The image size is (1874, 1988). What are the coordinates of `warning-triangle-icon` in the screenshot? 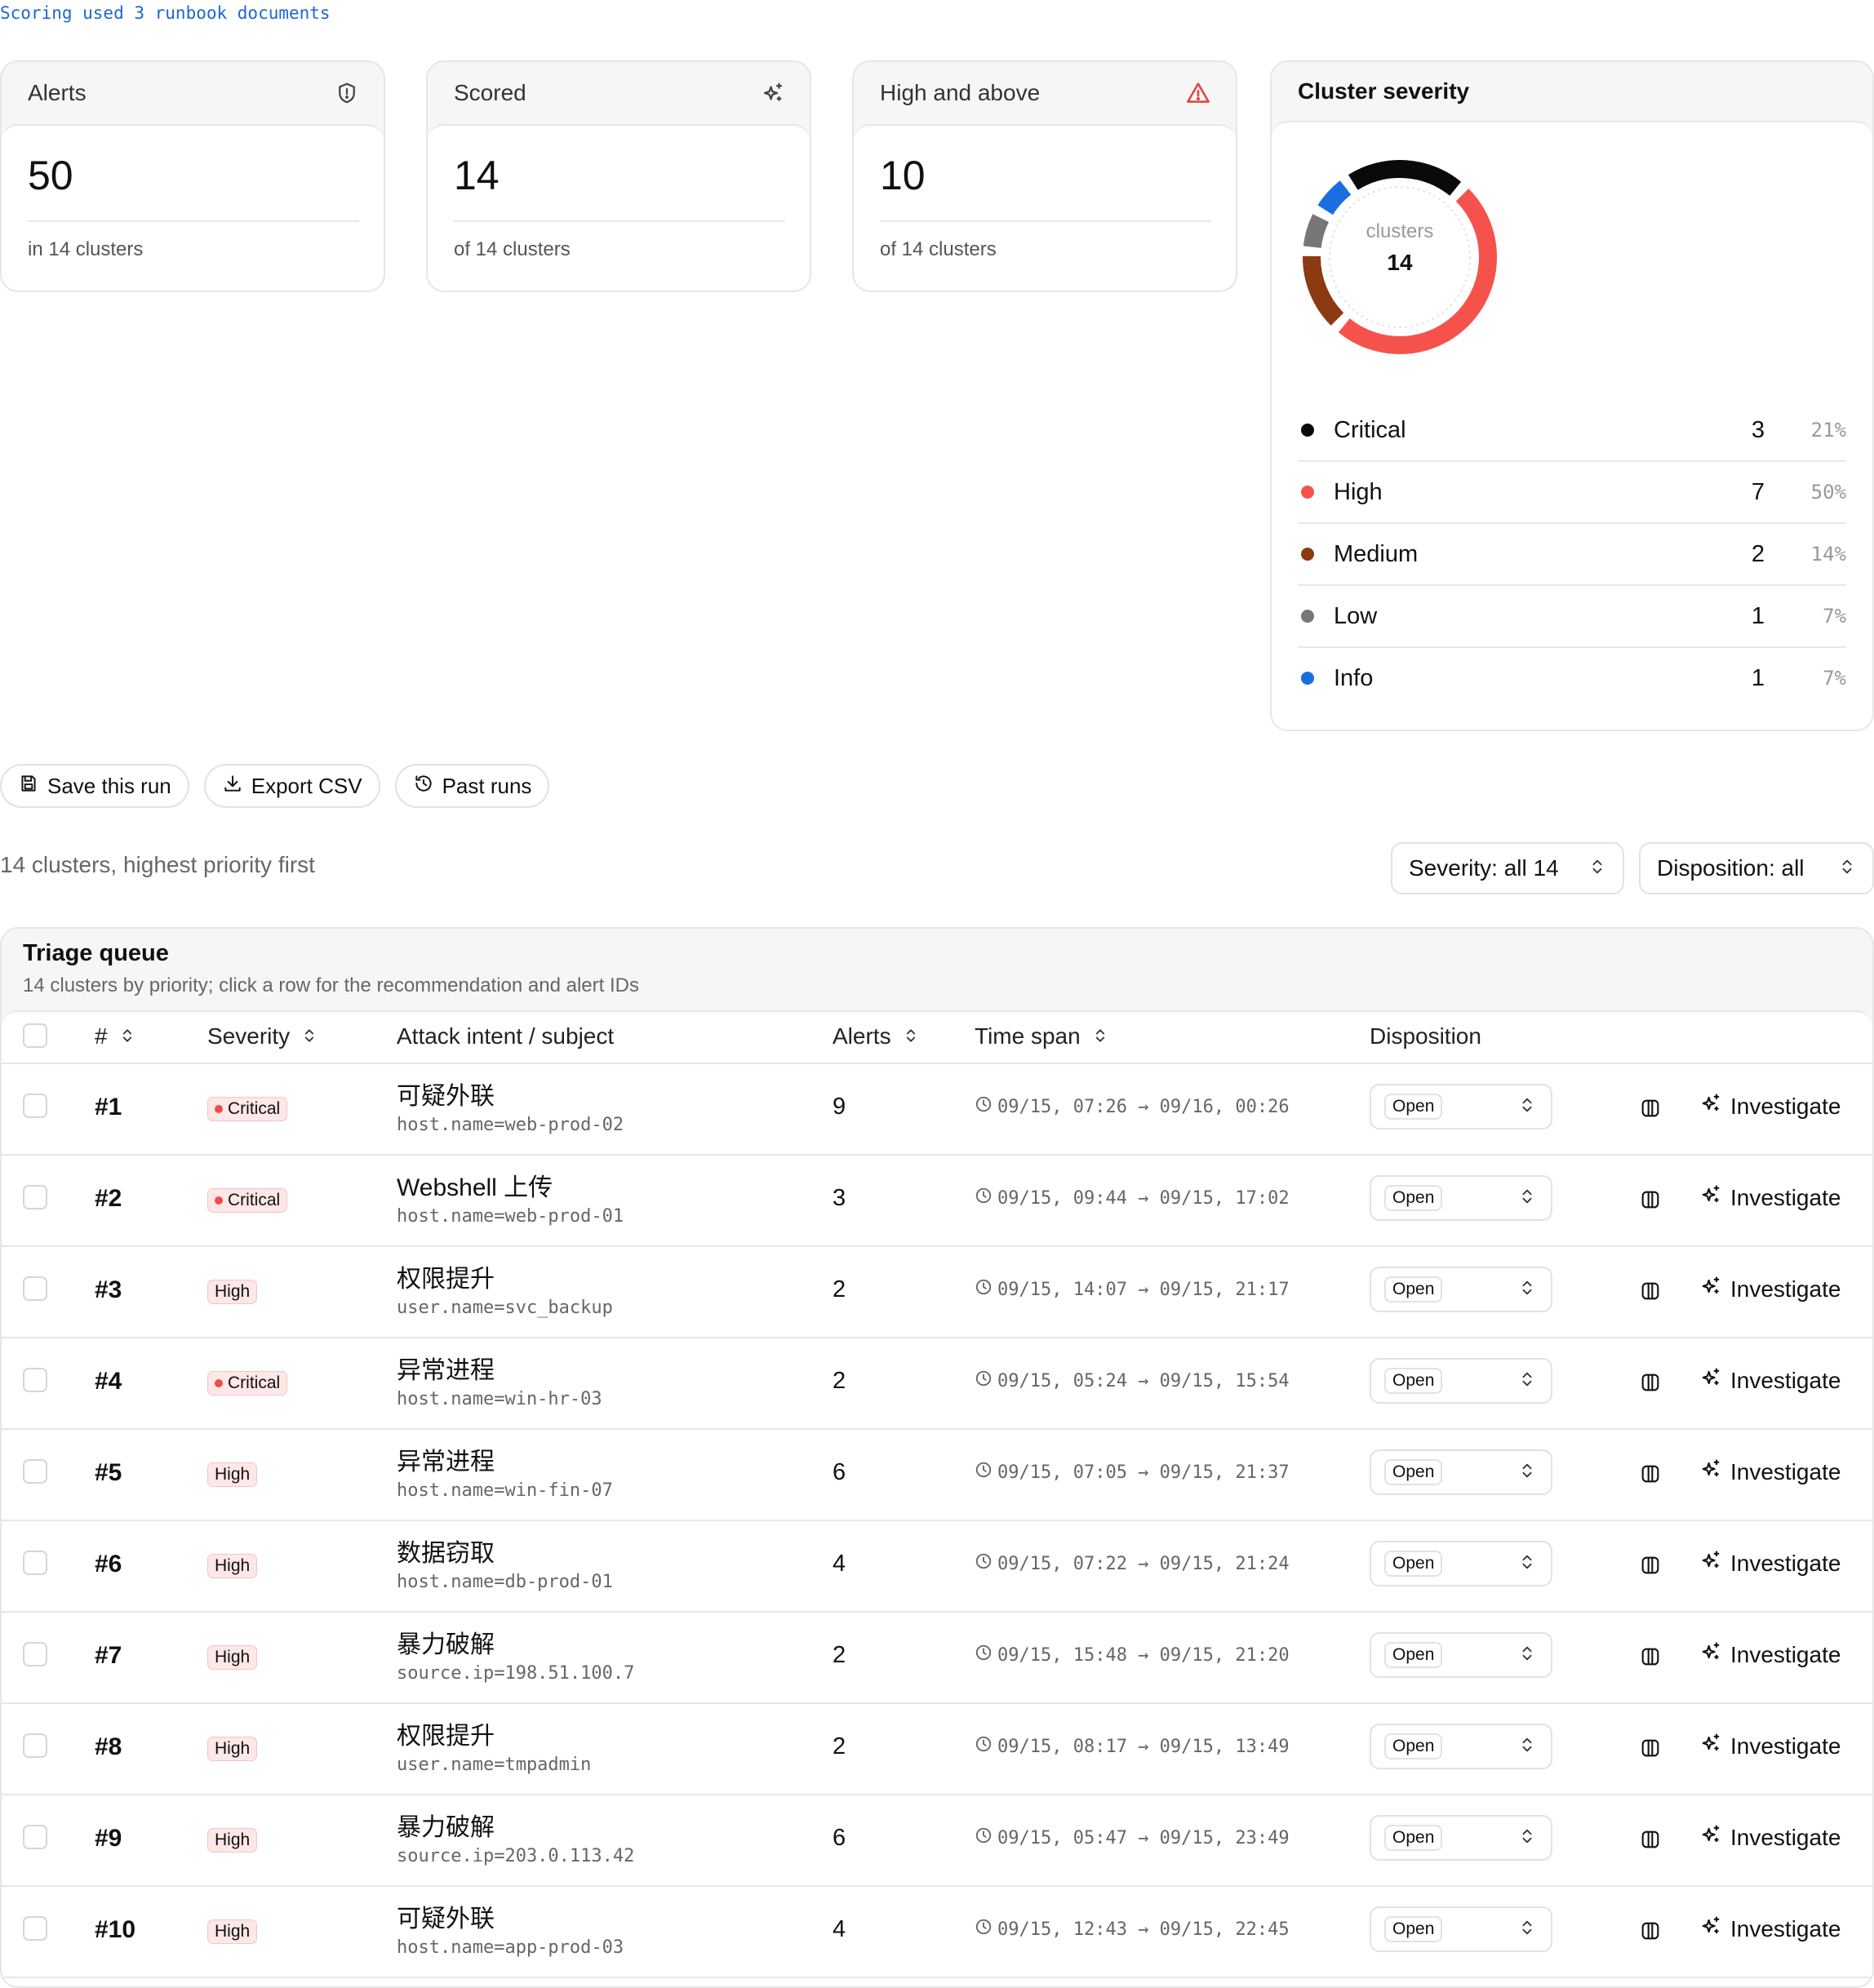 It's located at (1198, 93).